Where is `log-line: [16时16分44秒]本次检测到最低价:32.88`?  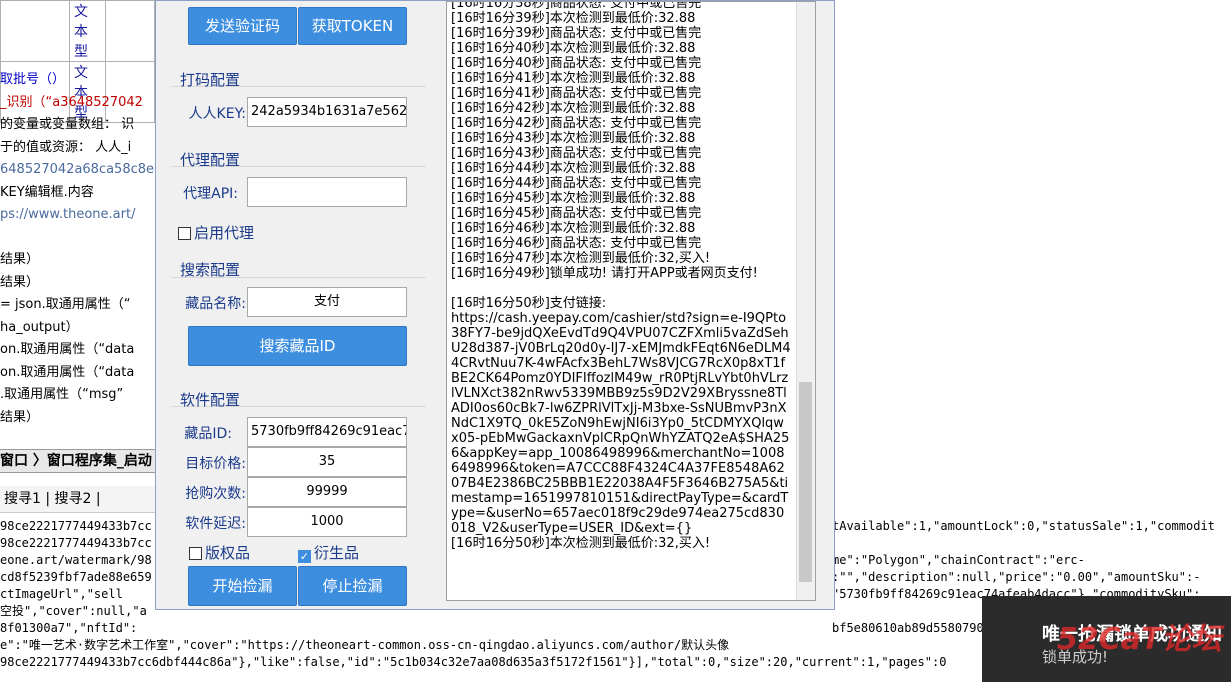 log-line: [16时16分44秒]本次检测到最低价:32.88 is located at coordinates (573, 168).